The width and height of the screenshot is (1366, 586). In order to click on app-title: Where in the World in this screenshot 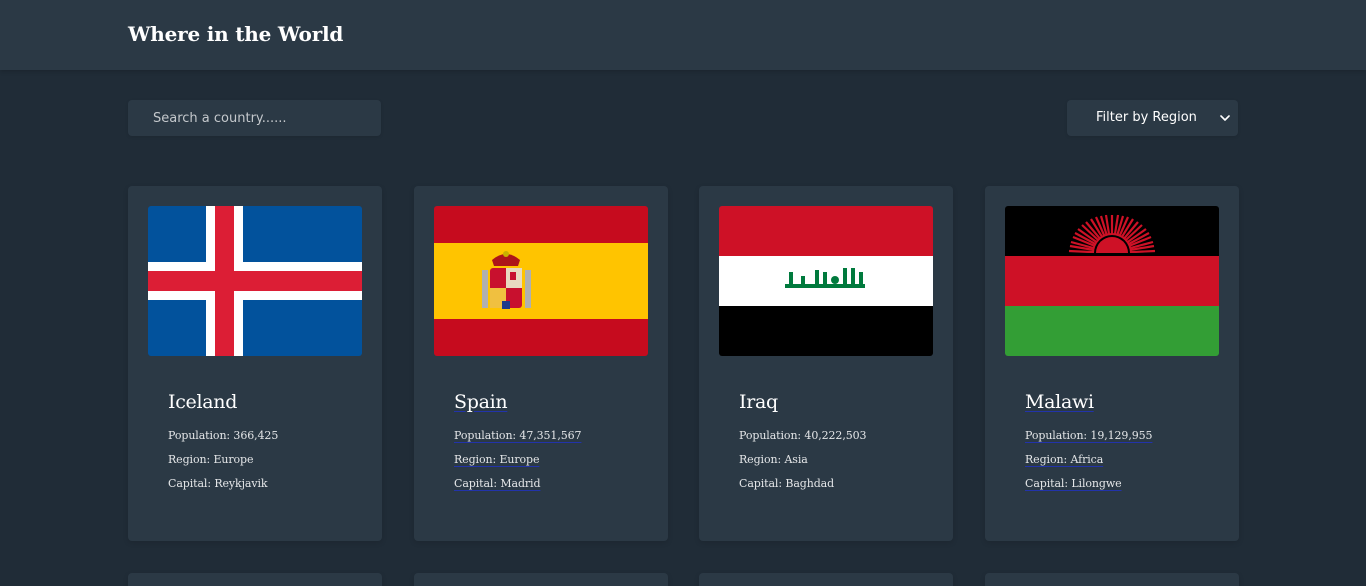, I will do `click(236, 34)`.